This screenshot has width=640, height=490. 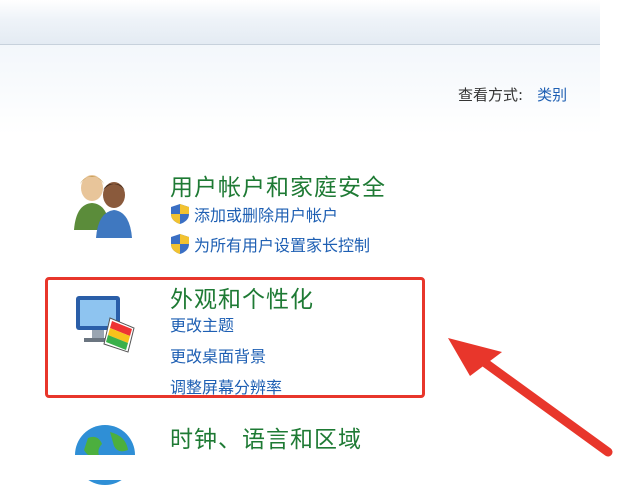 I want to click on highlight-box, so click(x=235, y=337).